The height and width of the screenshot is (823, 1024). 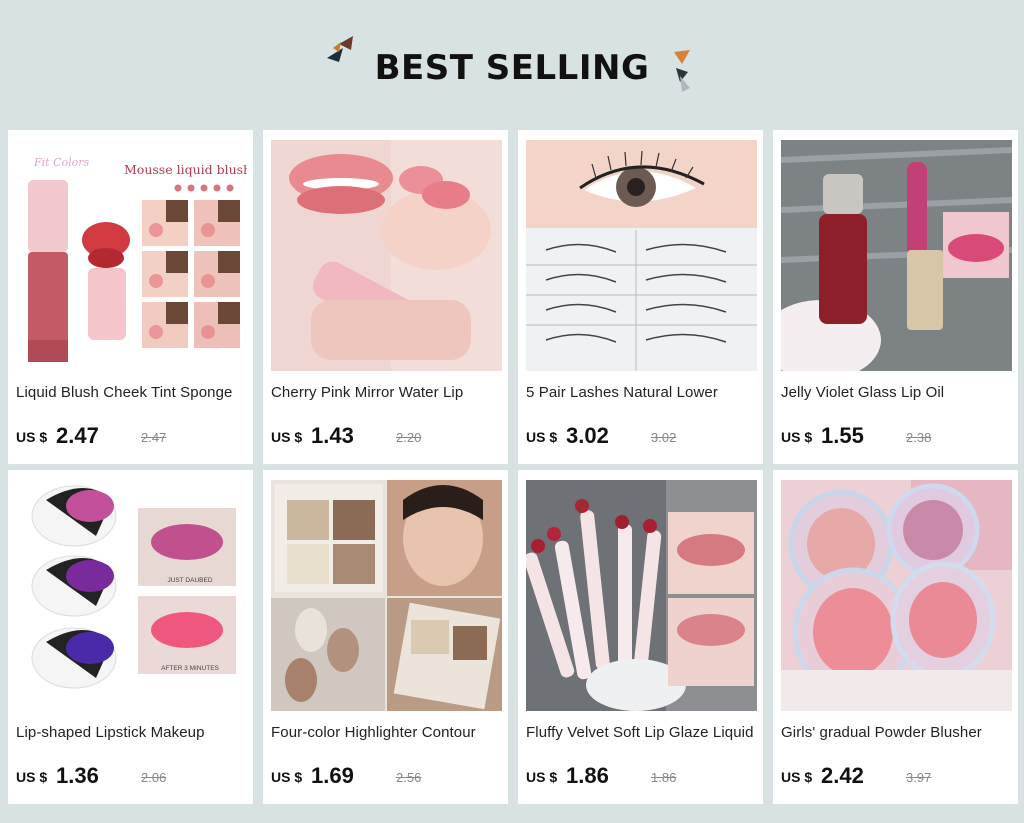 What do you see at coordinates (61, 162) in the screenshot?
I see `brand-logo-text: Fit Colors` at bounding box center [61, 162].